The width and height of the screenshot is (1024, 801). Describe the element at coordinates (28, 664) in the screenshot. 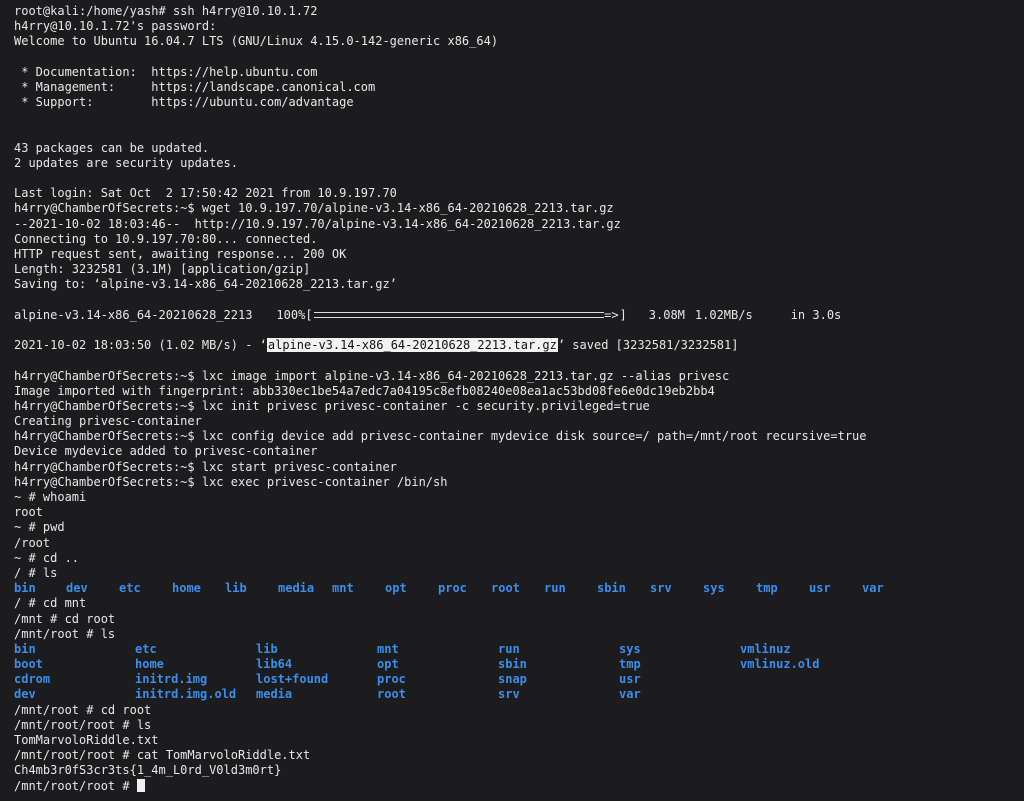

I see `directory-entry: boot` at that location.